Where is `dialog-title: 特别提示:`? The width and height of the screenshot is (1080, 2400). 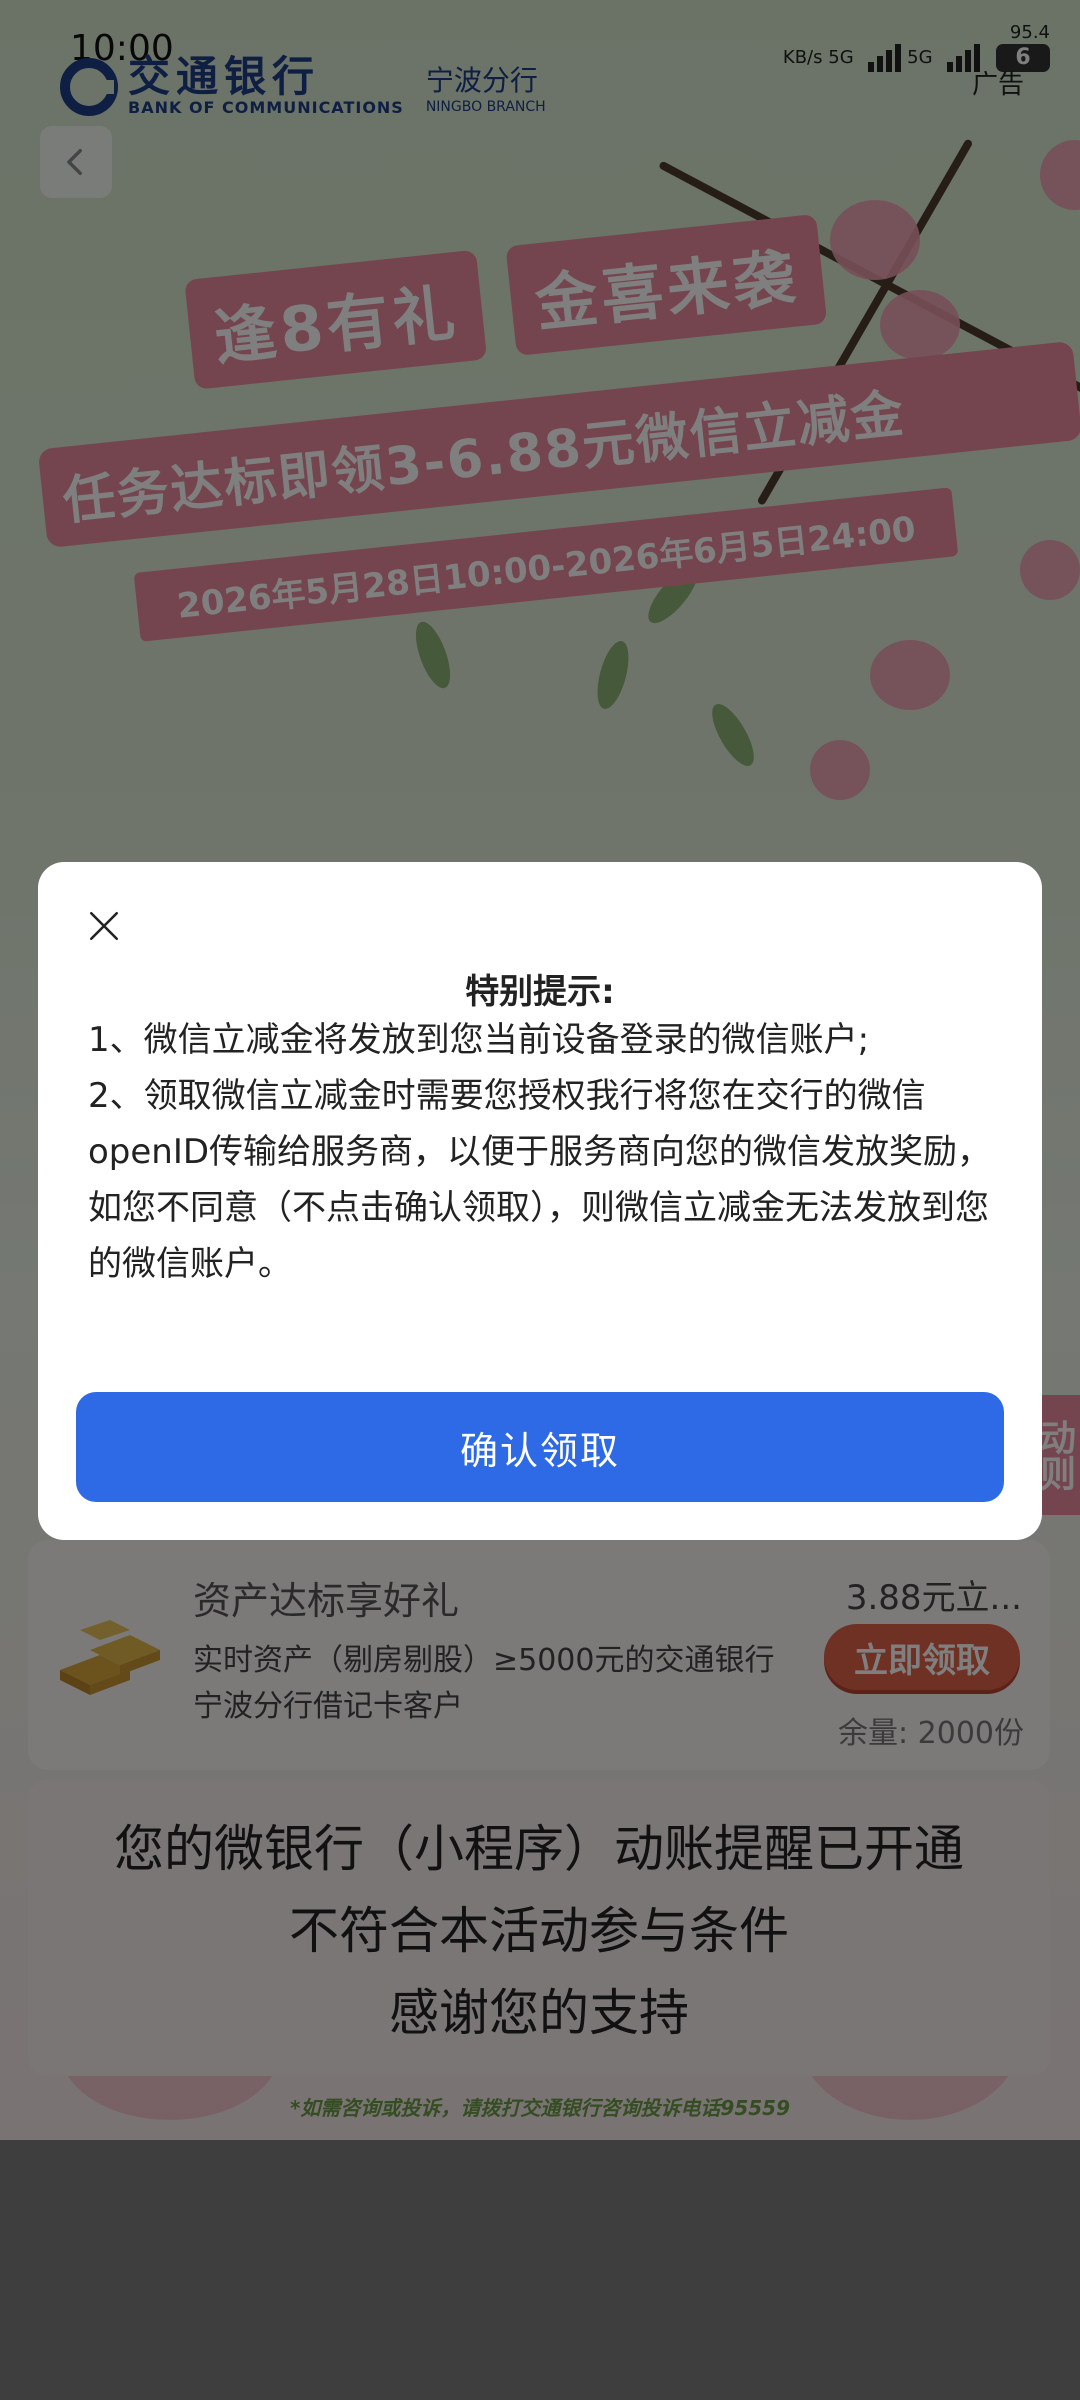
dialog-title: 特别提示: is located at coordinates (540, 992).